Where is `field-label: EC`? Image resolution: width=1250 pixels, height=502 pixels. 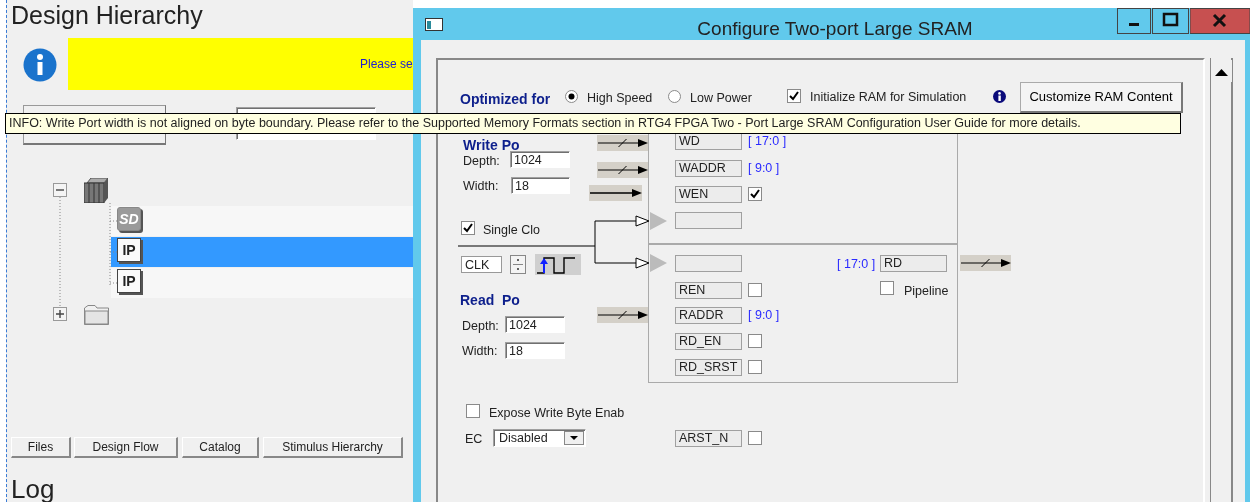
field-label: EC is located at coordinates (474, 438).